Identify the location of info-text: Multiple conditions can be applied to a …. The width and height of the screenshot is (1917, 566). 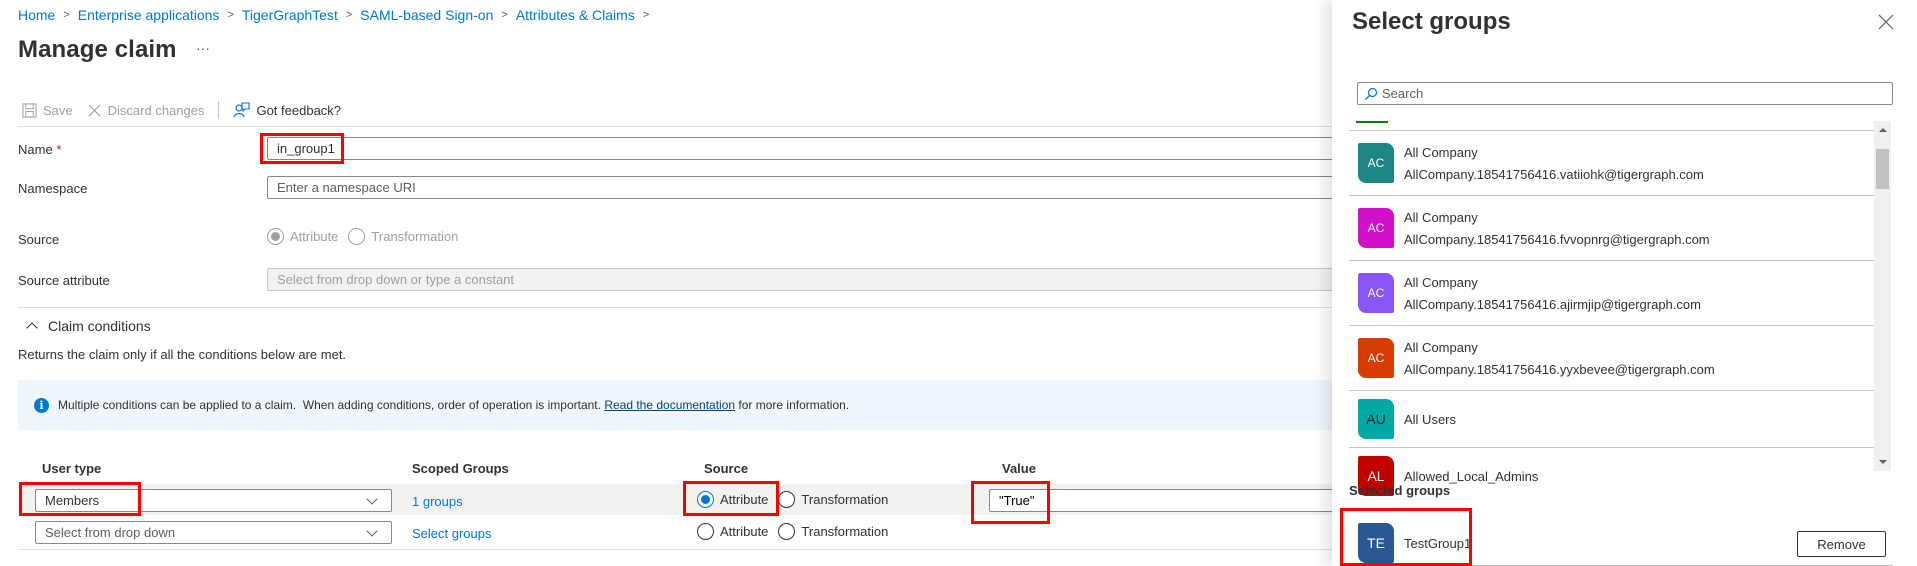
(453, 405).